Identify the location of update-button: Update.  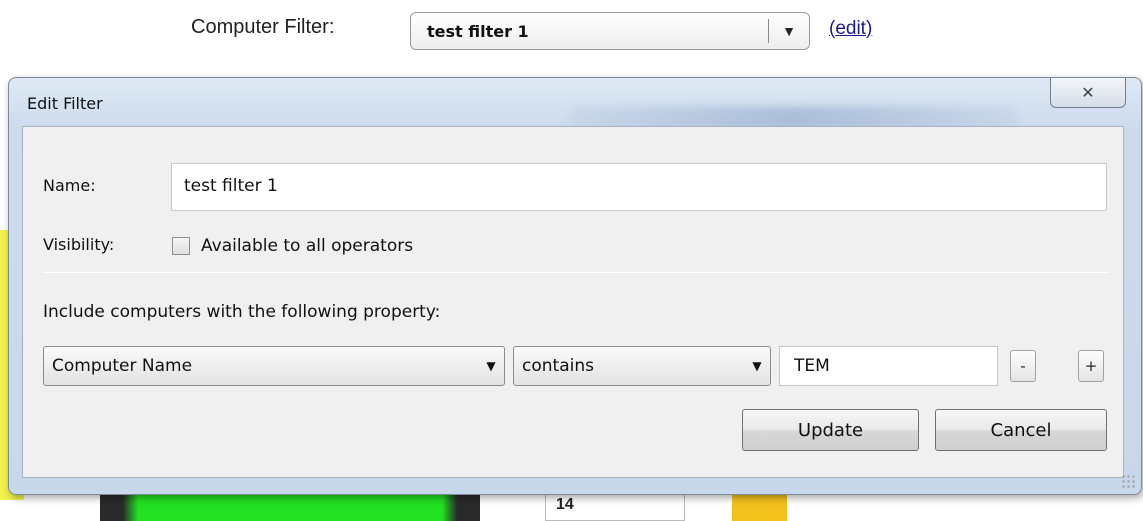
(830, 430).